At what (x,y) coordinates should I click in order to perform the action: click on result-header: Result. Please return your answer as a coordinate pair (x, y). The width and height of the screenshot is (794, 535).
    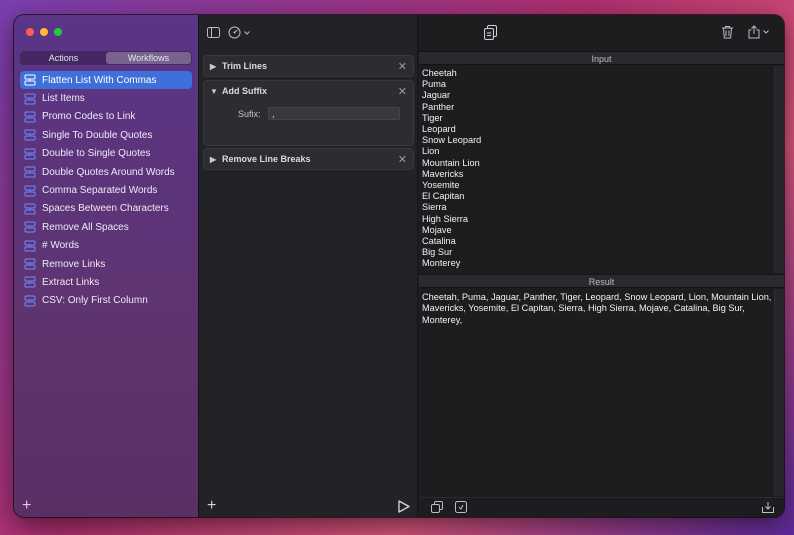
    Looking at the image, I should click on (601, 281).